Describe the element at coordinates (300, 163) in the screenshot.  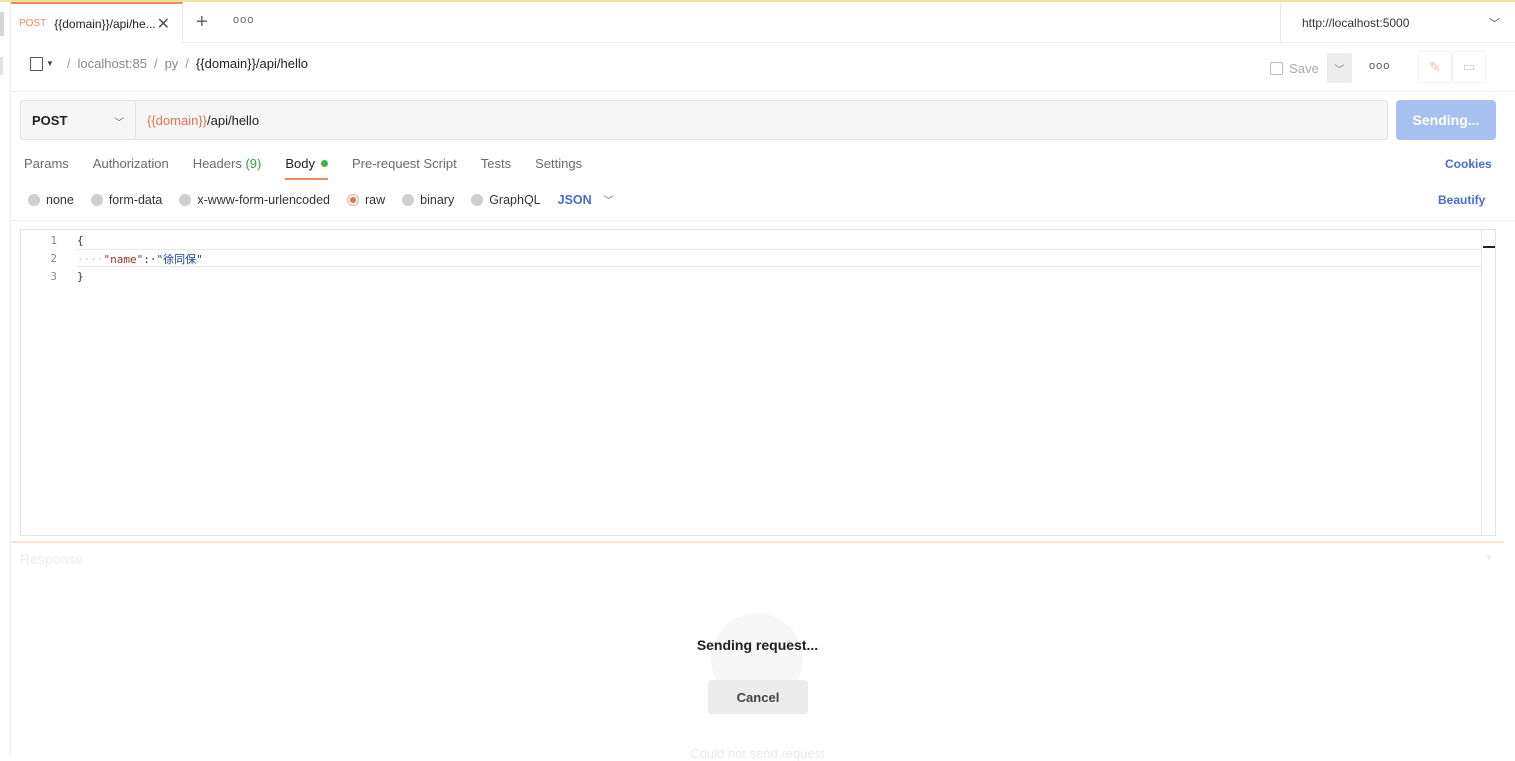
I see `tab-body-label: Body` at that location.